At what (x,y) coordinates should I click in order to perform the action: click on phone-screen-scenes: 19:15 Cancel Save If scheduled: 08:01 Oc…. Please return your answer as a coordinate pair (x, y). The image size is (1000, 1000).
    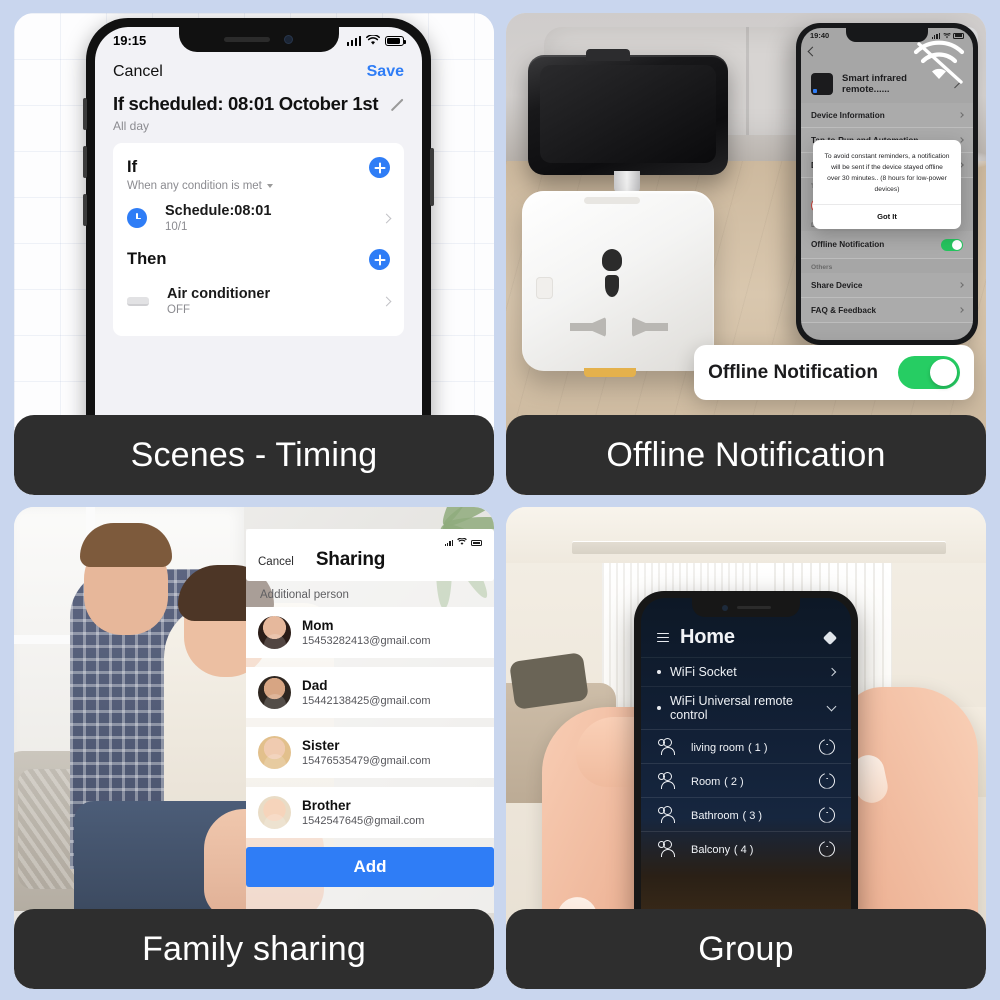
    Looking at the image, I should click on (258, 232).